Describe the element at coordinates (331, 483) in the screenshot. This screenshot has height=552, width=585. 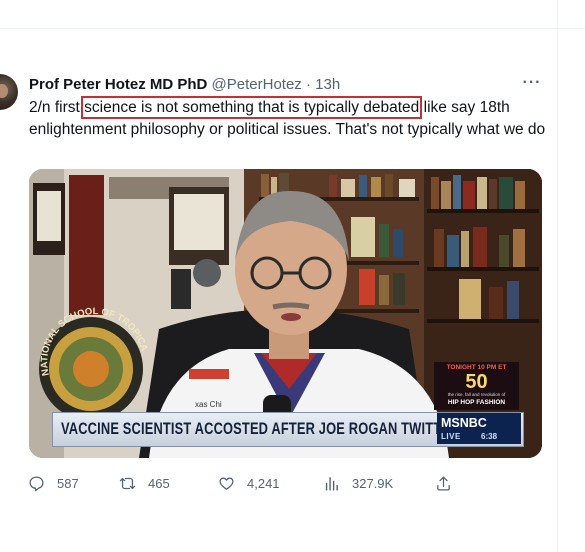
I see `views-icon` at that location.